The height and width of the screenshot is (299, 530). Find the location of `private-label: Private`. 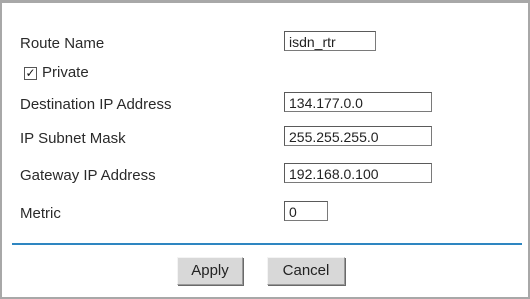

private-label: Private is located at coordinates (65, 72).